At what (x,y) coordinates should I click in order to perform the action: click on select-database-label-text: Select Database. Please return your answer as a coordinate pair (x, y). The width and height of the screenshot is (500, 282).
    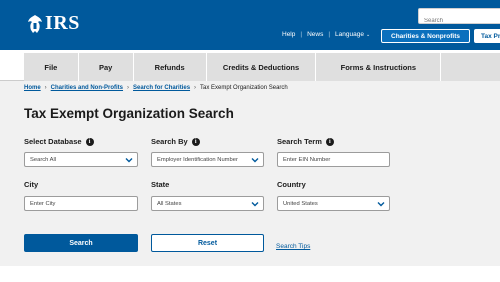
    Looking at the image, I should click on (53, 141).